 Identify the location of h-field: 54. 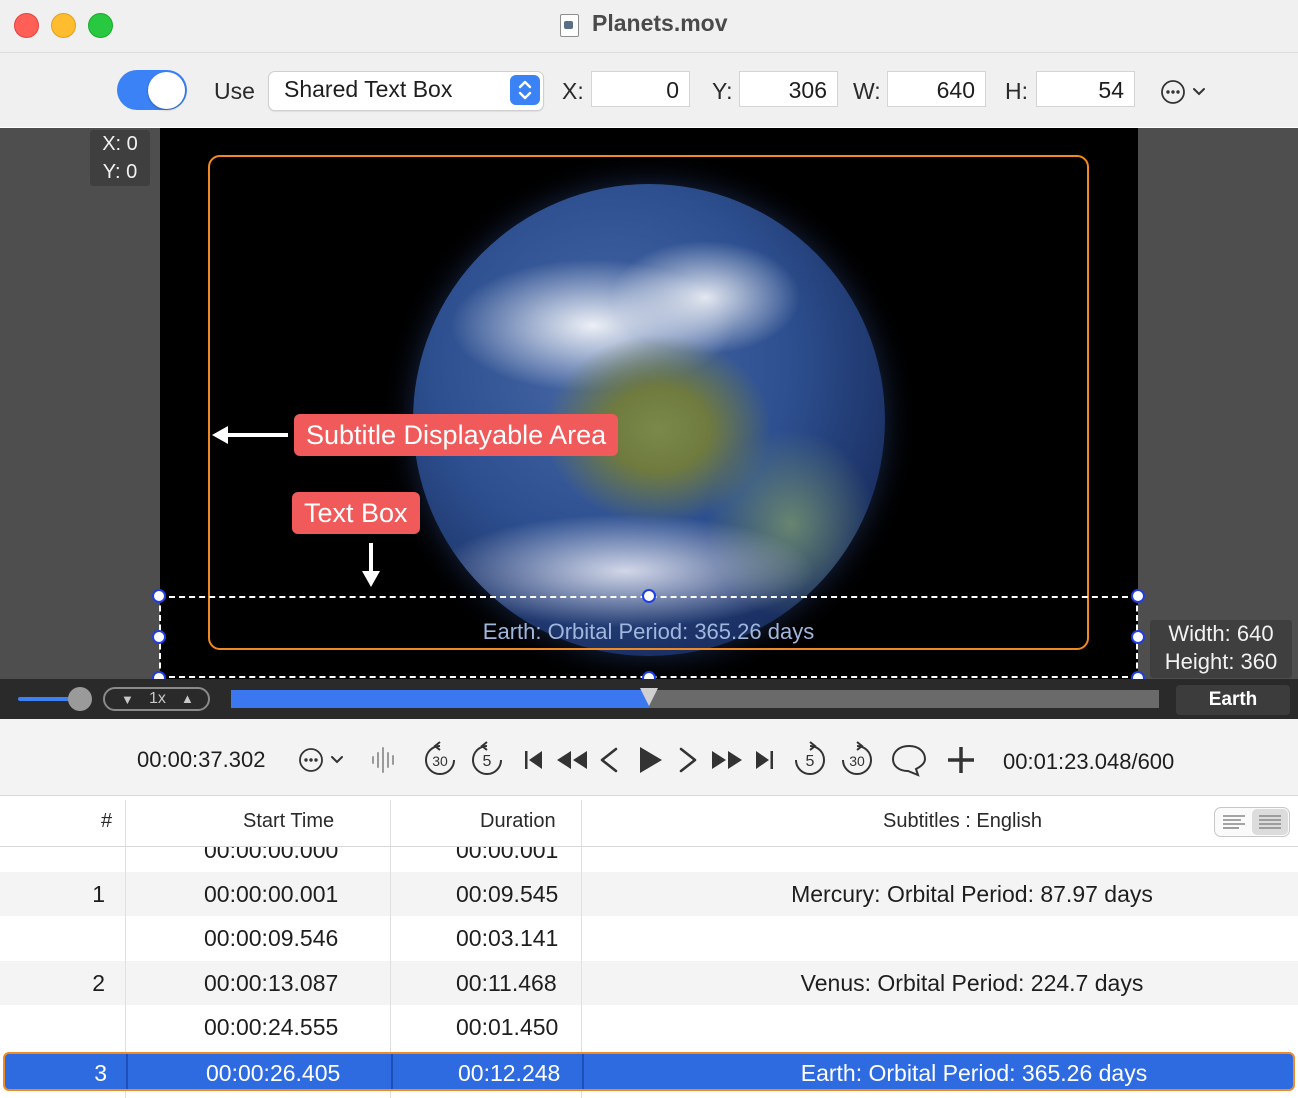
(1085, 89).